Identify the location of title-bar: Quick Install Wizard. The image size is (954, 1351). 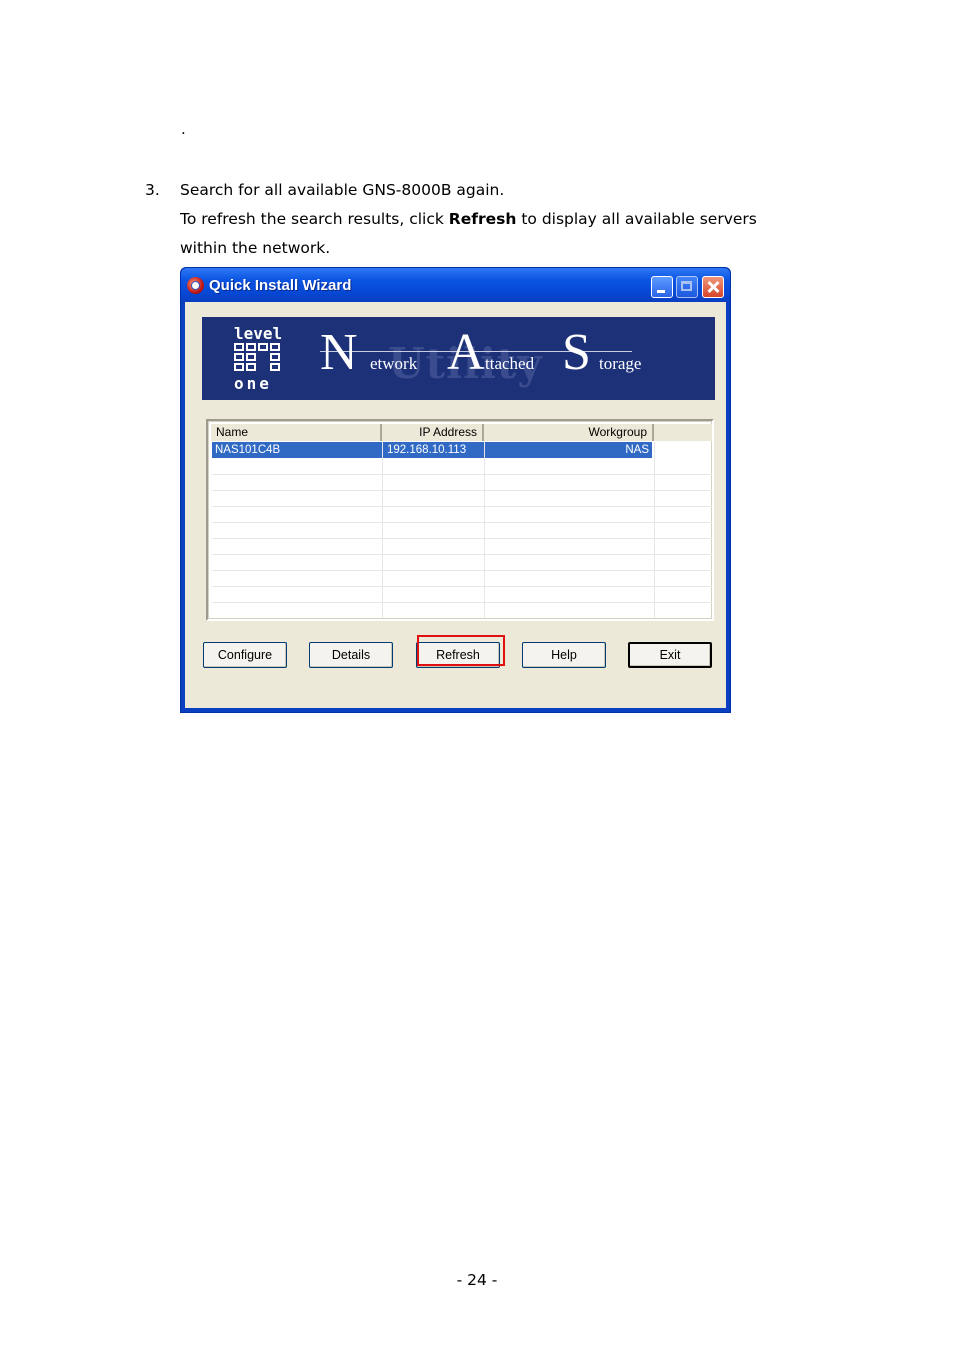
(455, 285).